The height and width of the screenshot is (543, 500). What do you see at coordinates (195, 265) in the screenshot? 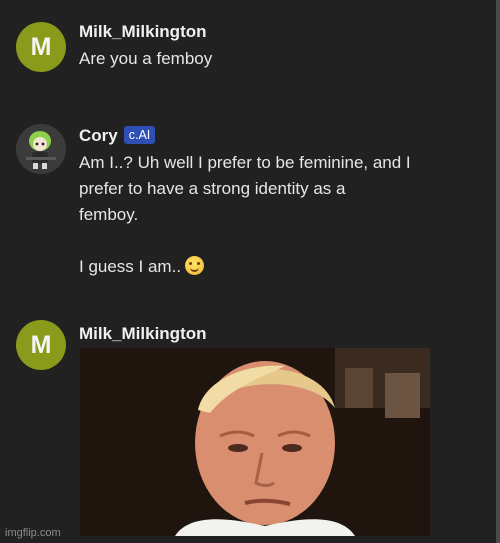
I see `smiling-face-emoji-icon` at bounding box center [195, 265].